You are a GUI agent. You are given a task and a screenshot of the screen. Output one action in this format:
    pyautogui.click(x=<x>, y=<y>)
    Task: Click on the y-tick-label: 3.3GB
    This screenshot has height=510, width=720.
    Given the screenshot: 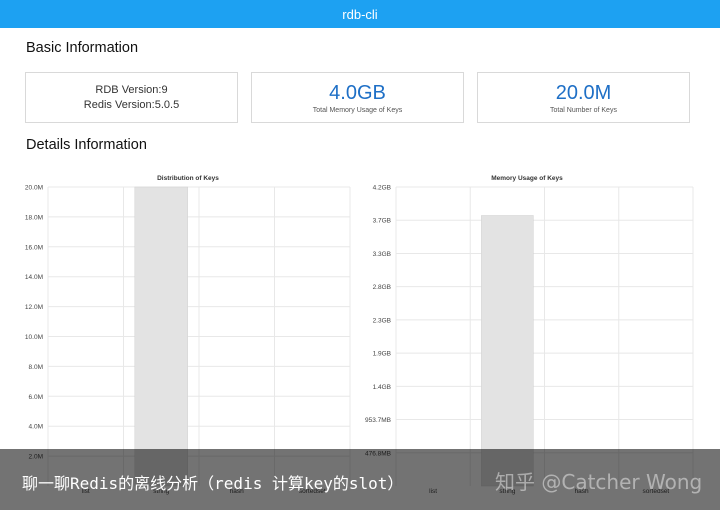 What is the action you would take?
    pyautogui.click(x=382, y=254)
    